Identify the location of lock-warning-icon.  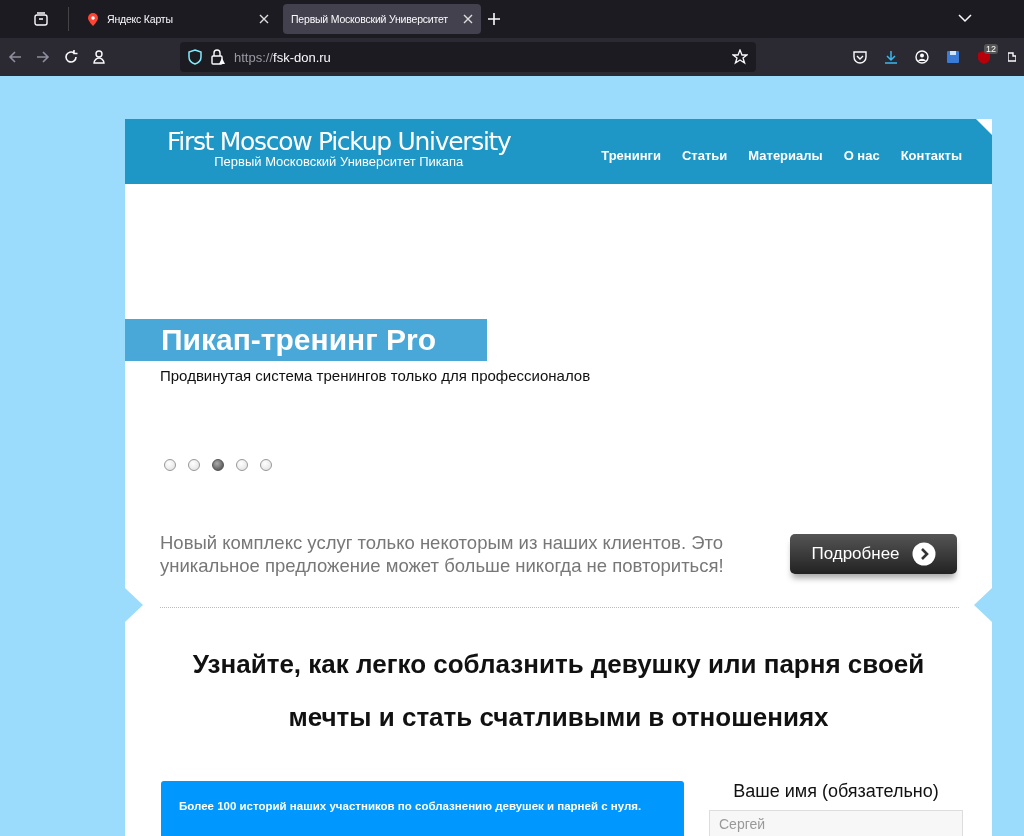
(218, 57).